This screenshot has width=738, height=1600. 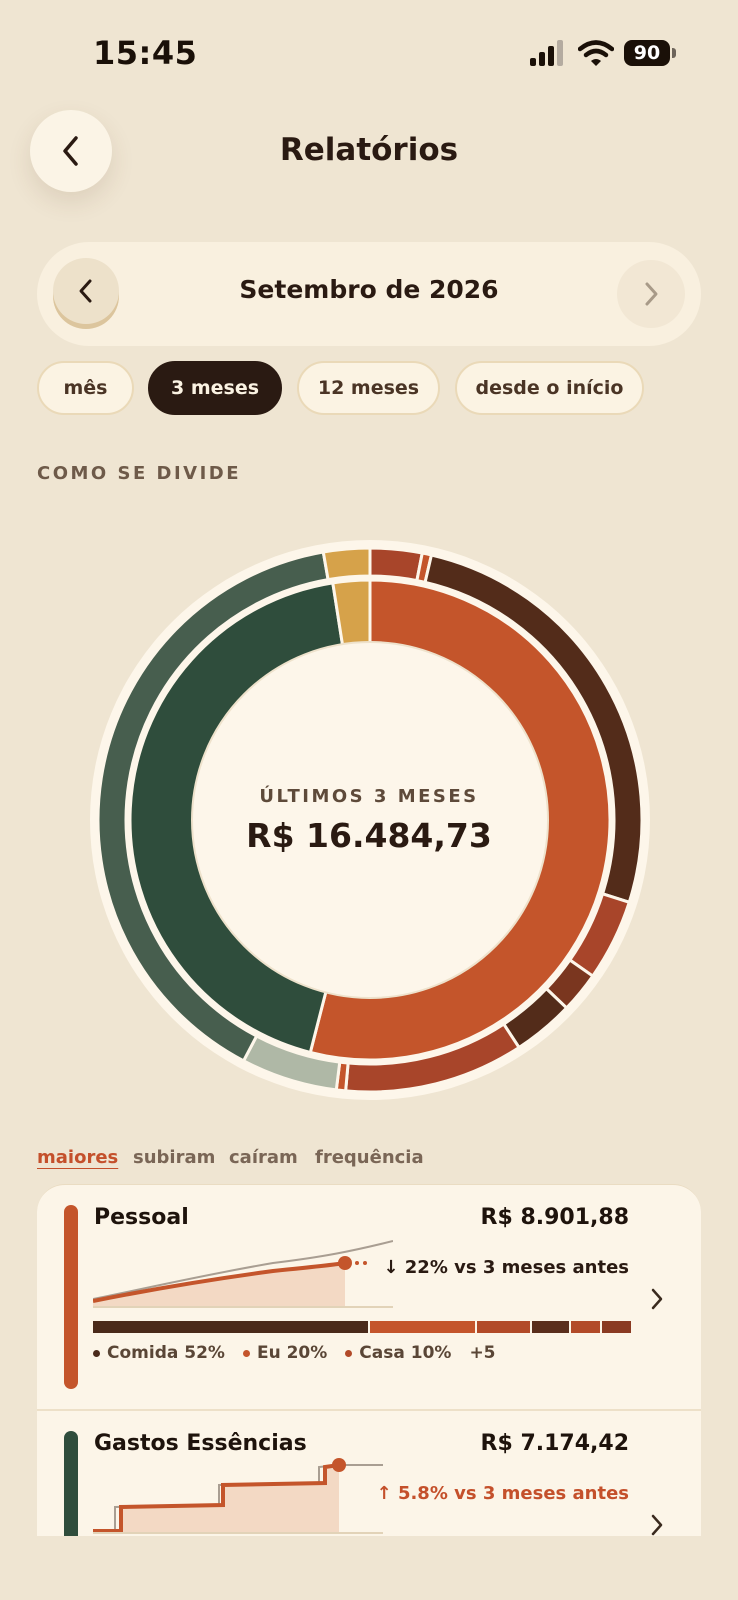 I want to click on battery-tip, so click(x=674, y=53).